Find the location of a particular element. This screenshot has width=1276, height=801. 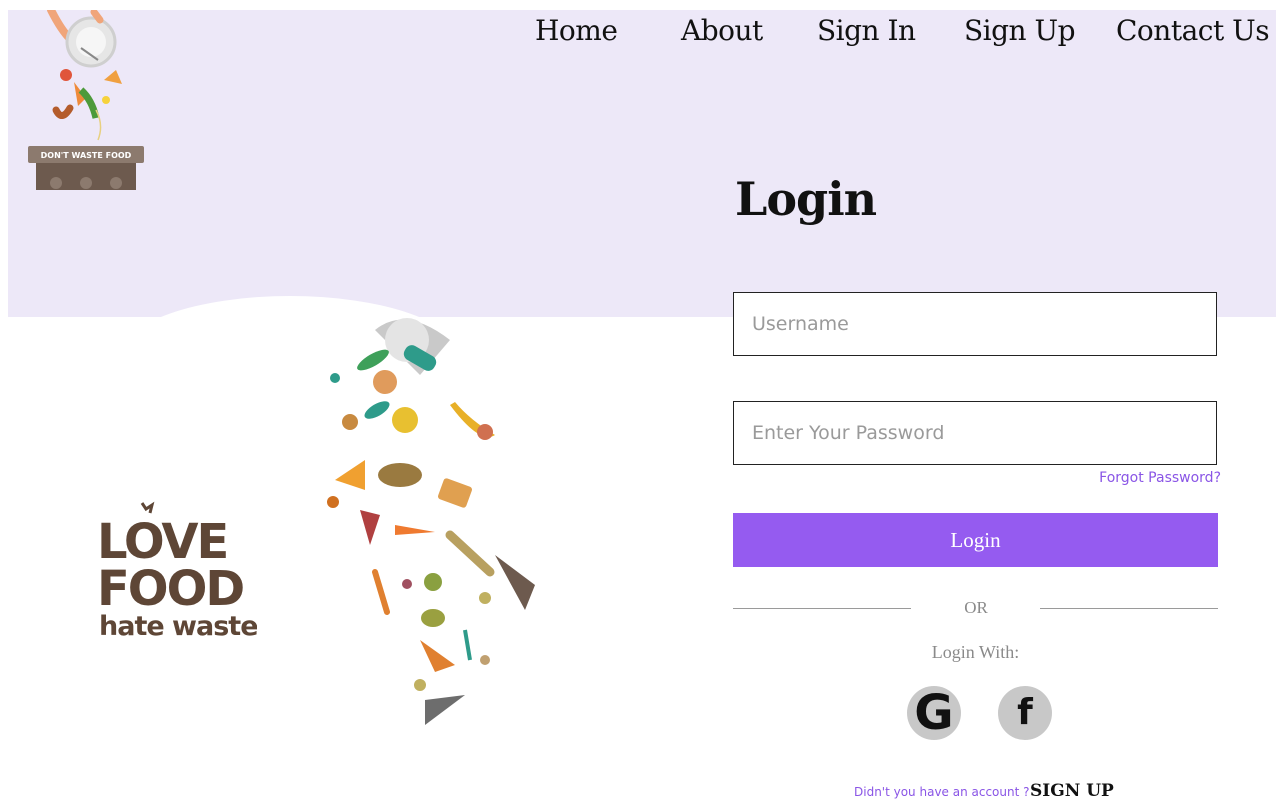

sign-up-link: SIGN UP is located at coordinates (1072, 791).